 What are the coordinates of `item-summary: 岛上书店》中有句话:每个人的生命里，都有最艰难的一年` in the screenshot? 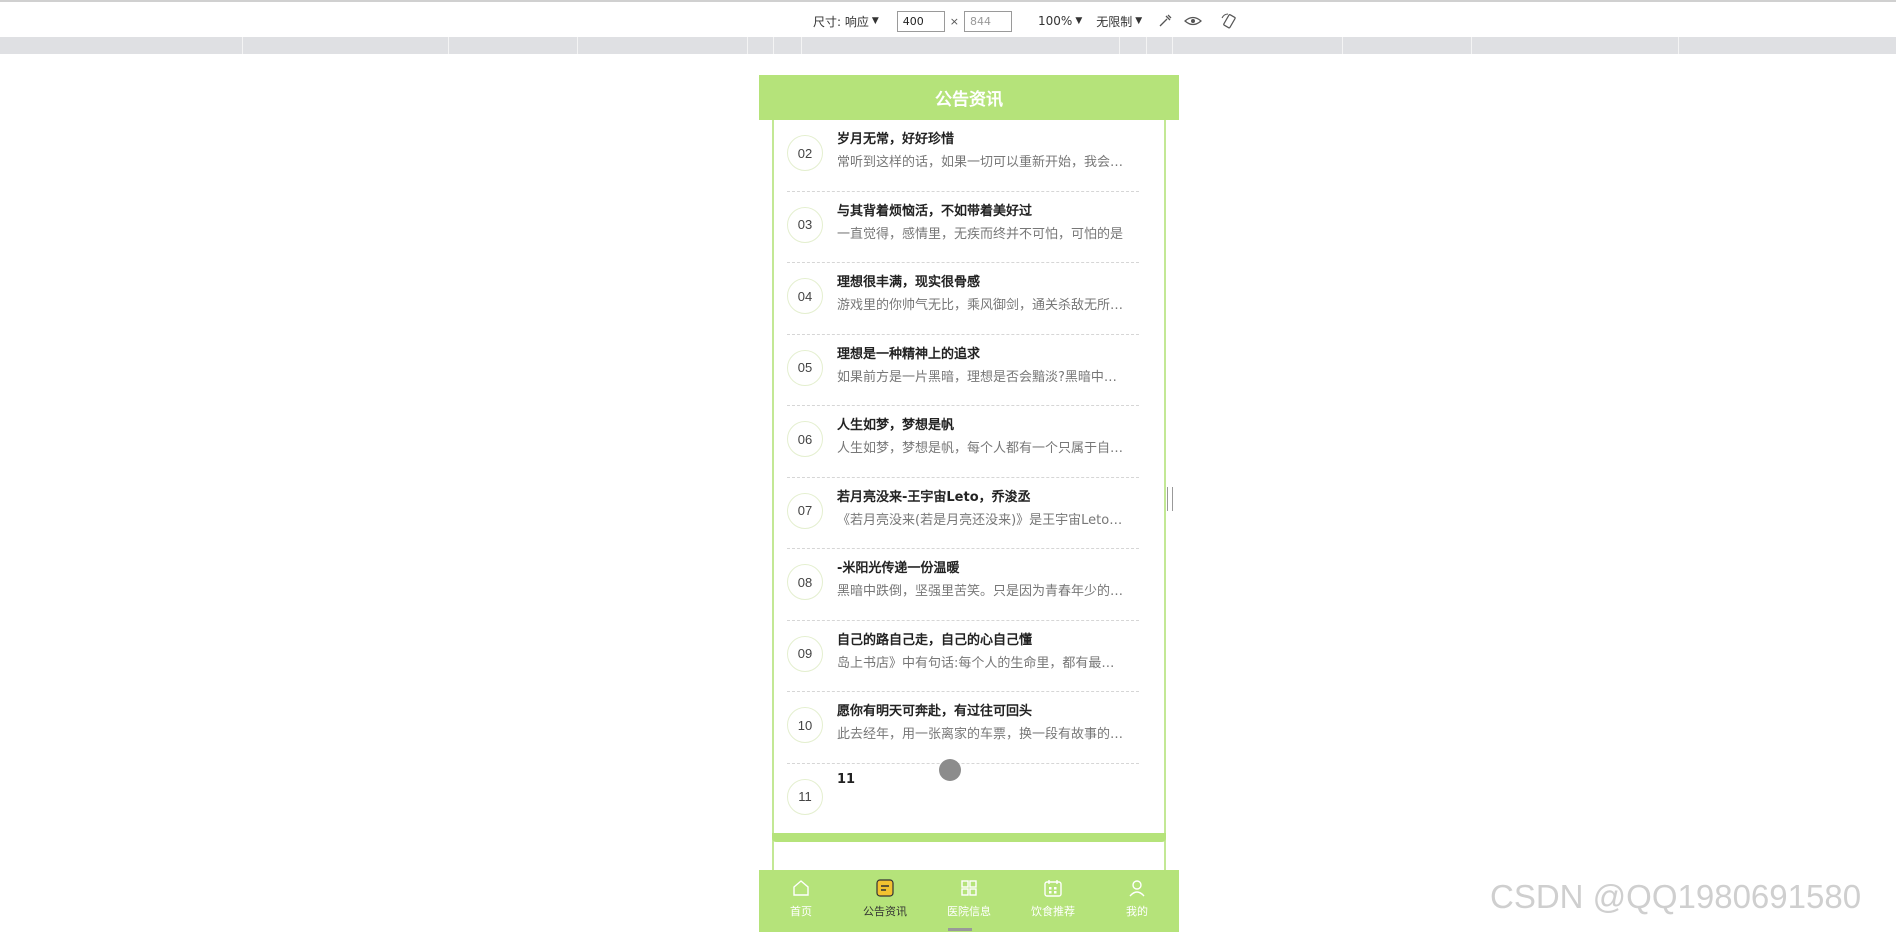 It's located at (981, 663).